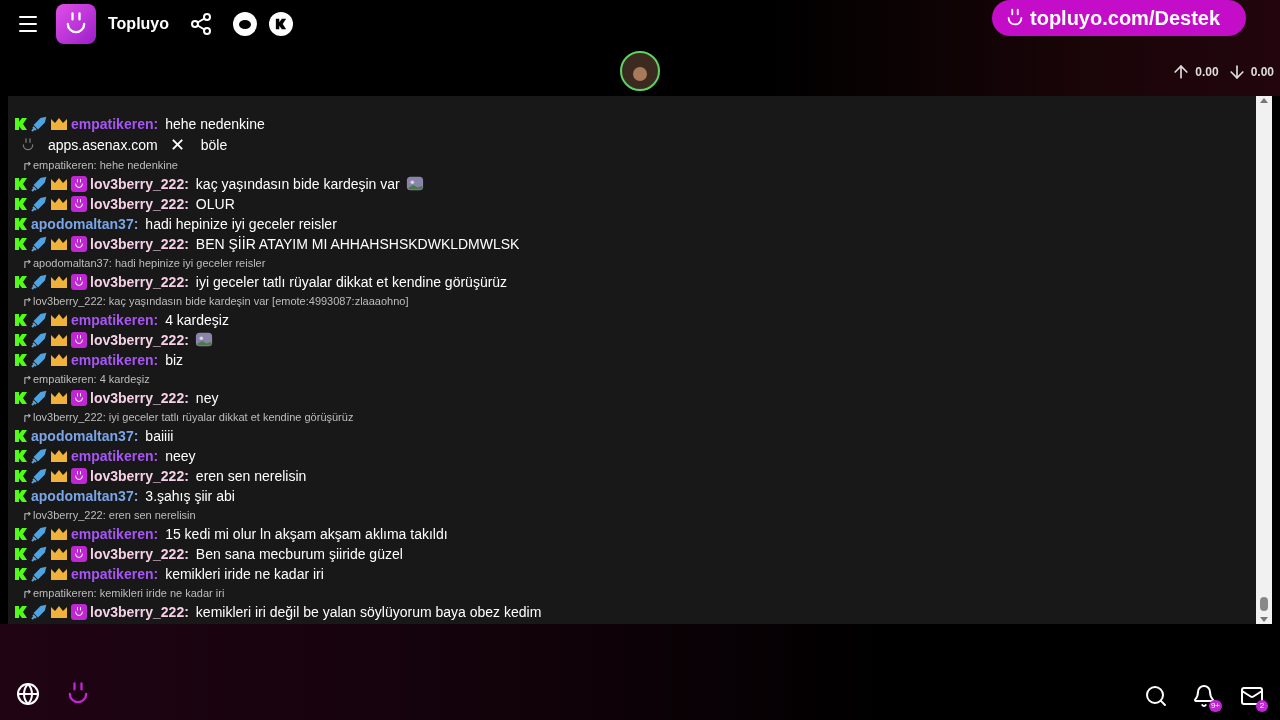  What do you see at coordinates (190, 496) in the screenshot?
I see `chat-message-text: 3.şahış şiir abi` at bounding box center [190, 496].